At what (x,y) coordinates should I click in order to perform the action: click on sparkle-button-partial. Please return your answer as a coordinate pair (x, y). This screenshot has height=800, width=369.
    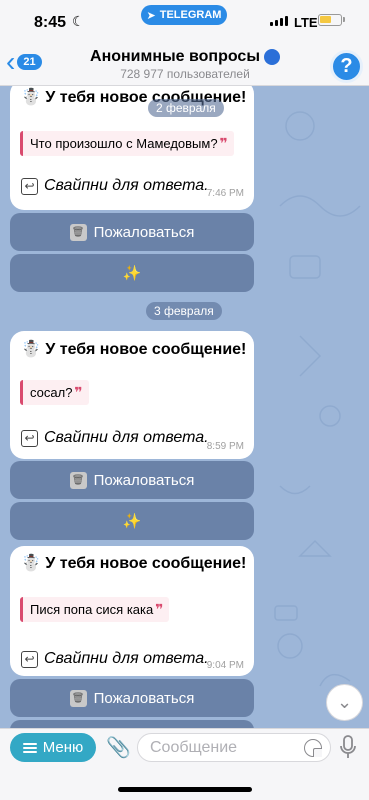
    Looking at the image, I should click on (132, 724).